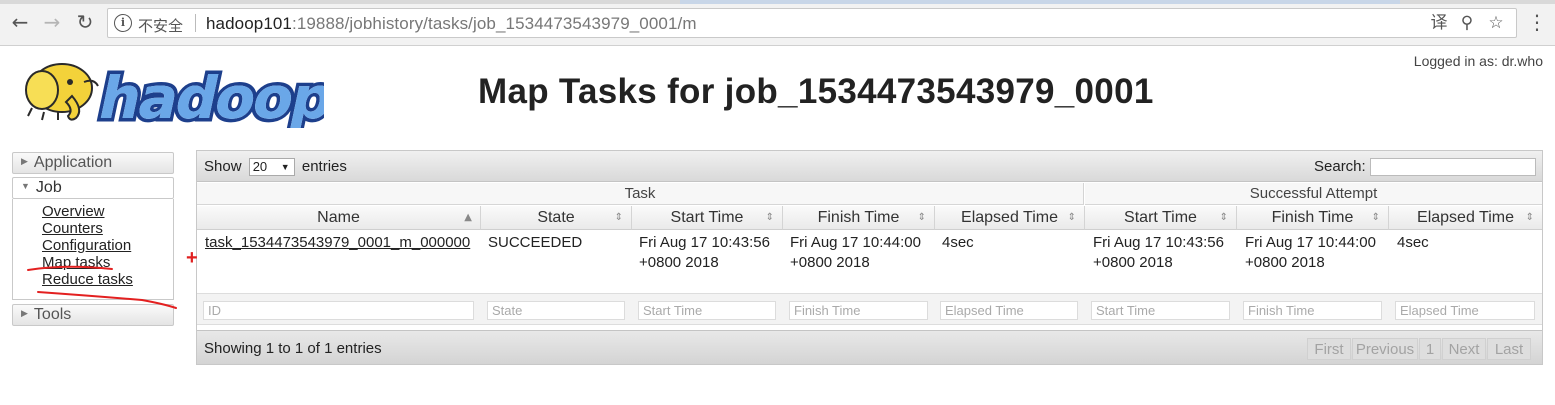  I want to click on page-length-control: Show 20 ▼ entries, so click(275, 167).